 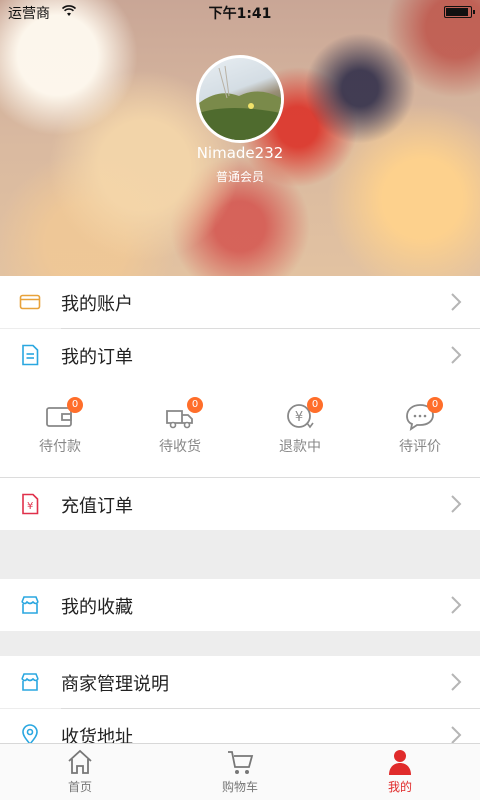 I want to click on menu-orders: 我的订单, so click(x=240, y=355).